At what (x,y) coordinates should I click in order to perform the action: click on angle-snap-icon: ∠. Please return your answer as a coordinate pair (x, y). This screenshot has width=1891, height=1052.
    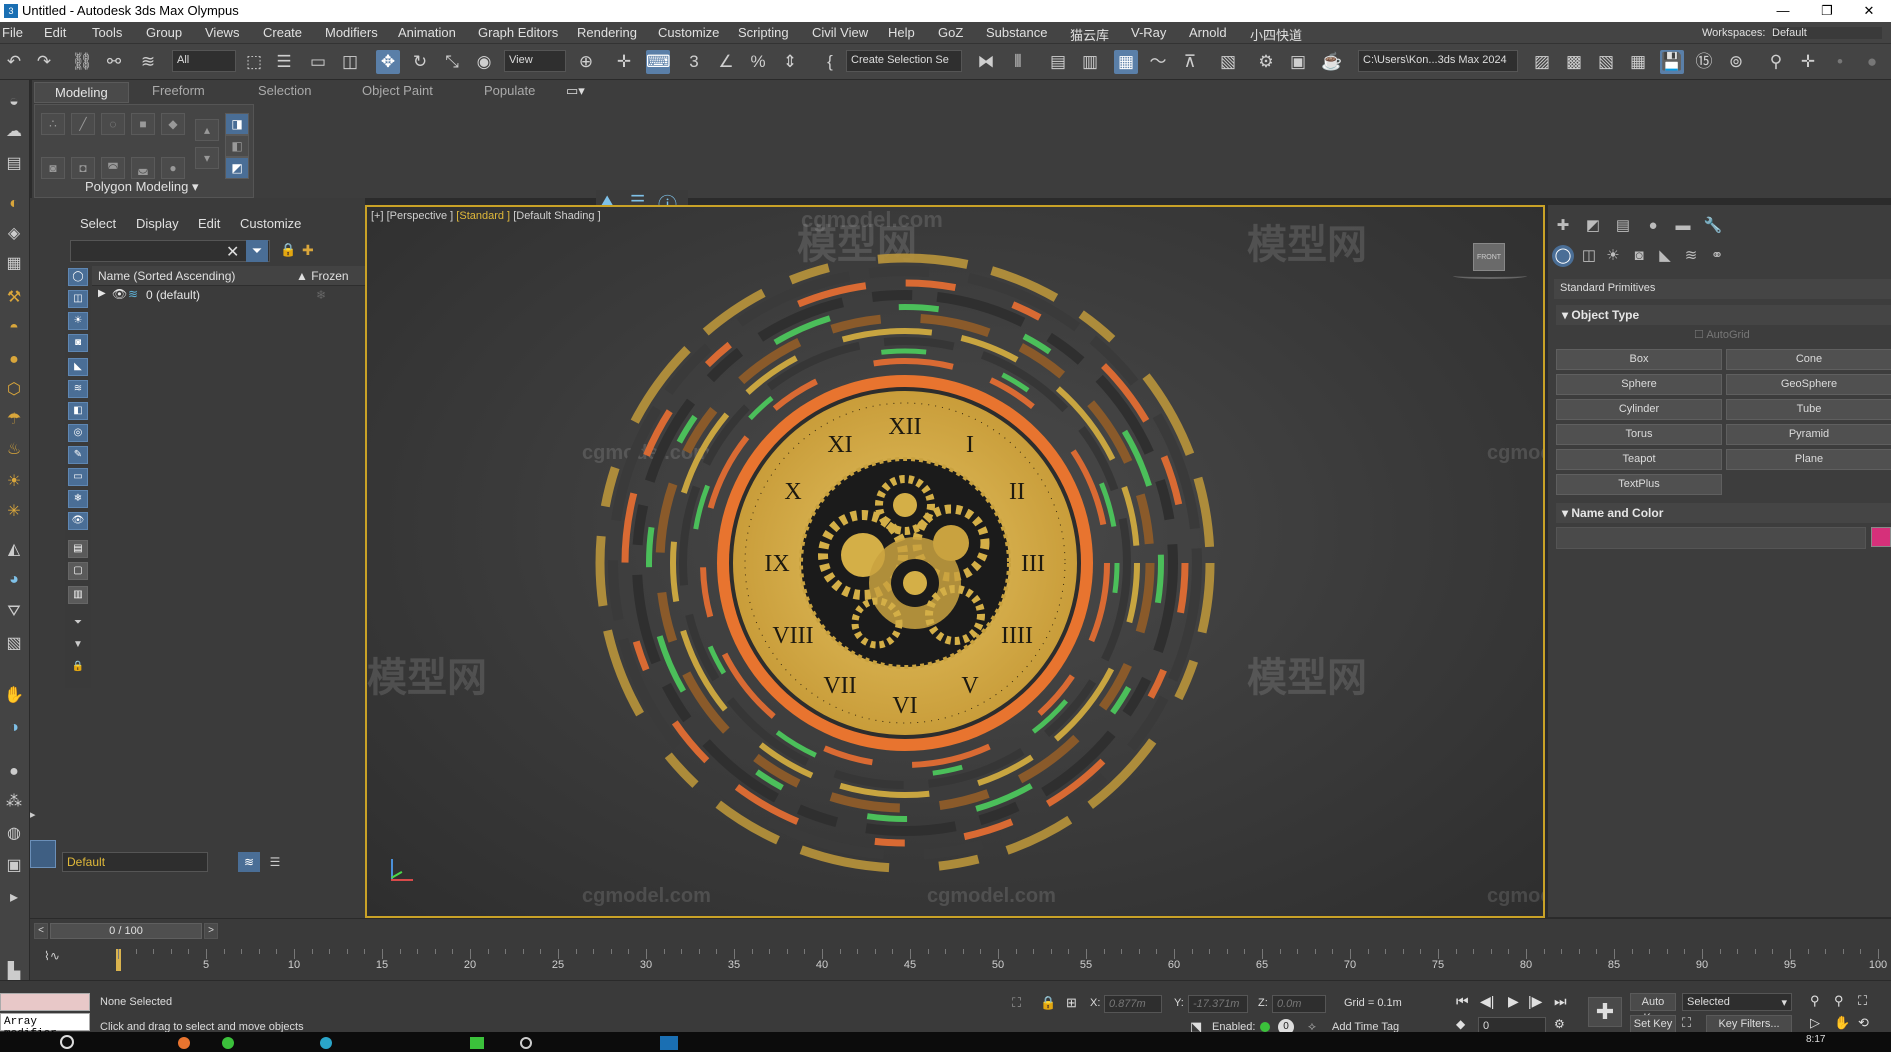
    Looking at the image, I should click on (726, 62).